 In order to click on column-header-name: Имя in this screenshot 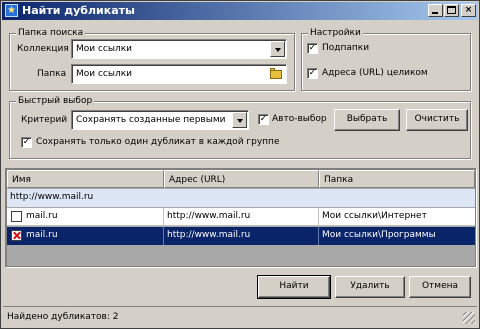, I will do `click(85, 179)`.